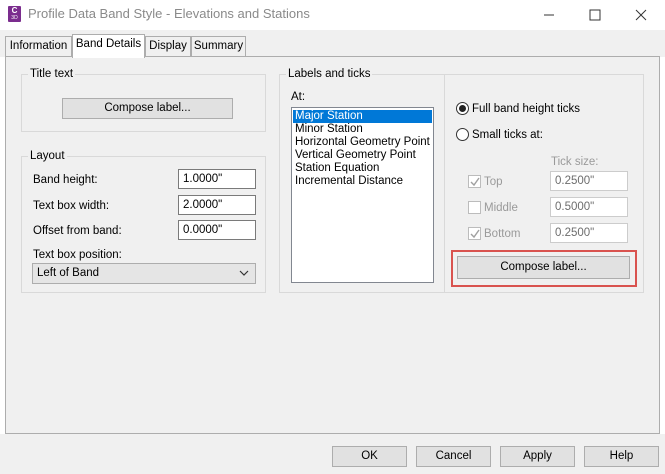 Image resolution: width=665 pixels, height=474 pixels. I want to click on text-box-position-value: Left of Band, so click(68, 273).